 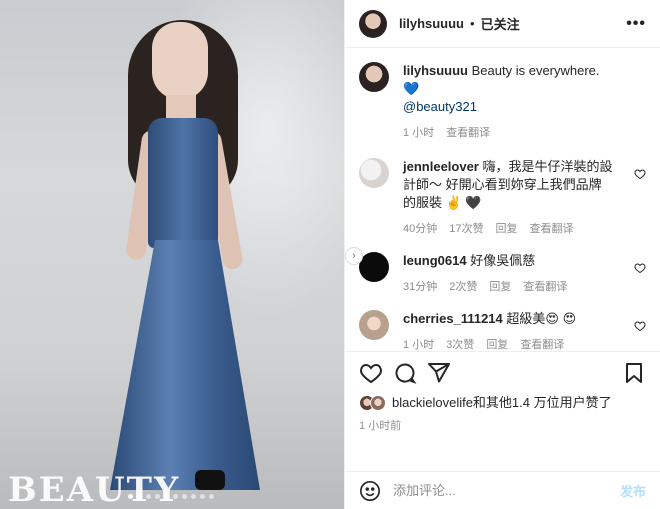 What do you see at coordinates (372, 403) in the screenshot?
I see `liker-avatars` at bounding box center [372, 403].